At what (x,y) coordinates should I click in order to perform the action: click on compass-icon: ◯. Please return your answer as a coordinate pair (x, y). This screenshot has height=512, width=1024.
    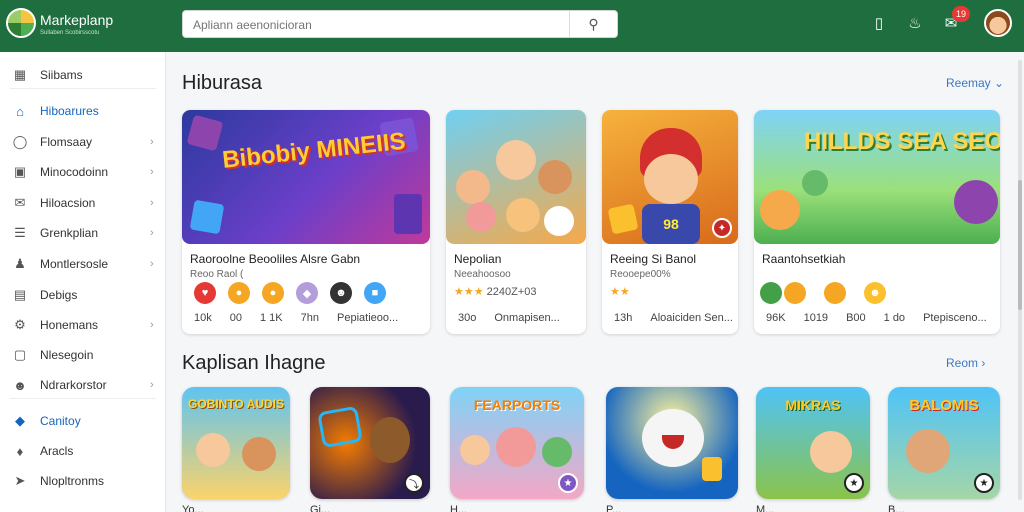
    Looking at the image, I should click on (20, 141).